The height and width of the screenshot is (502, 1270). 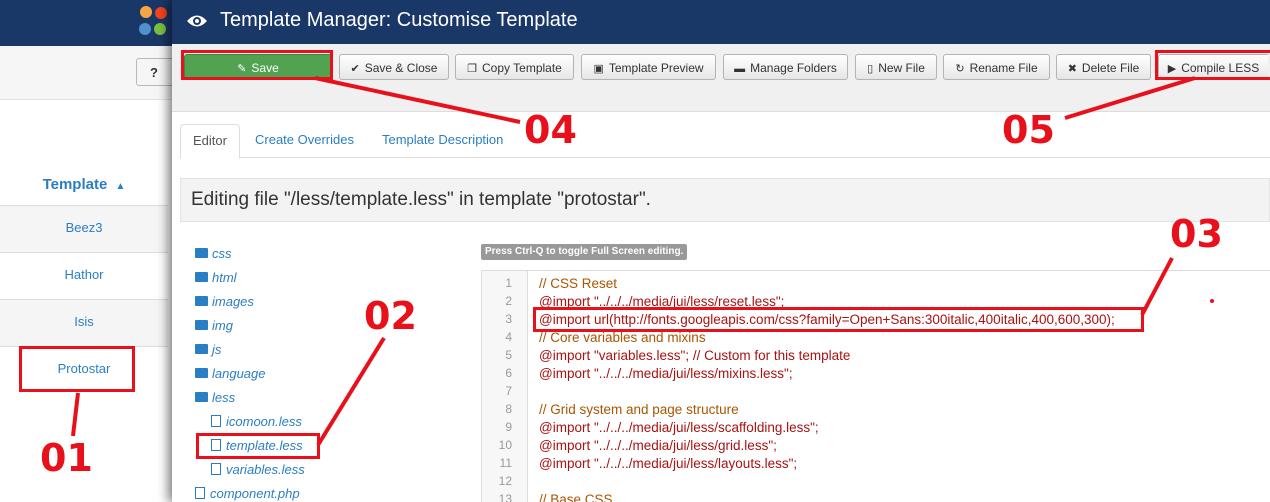 What do you see at coordinates (1212, 301) in the screenshot?
I see `annotation-dot` at bounding box center [1212, 301].